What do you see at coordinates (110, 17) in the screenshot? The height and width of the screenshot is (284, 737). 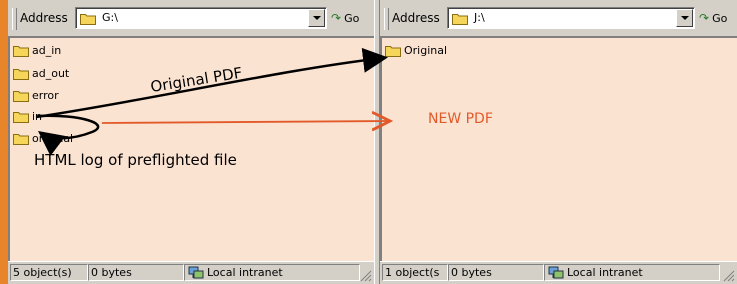 I see `address-value: G:\` at bounding box center [110, 17].